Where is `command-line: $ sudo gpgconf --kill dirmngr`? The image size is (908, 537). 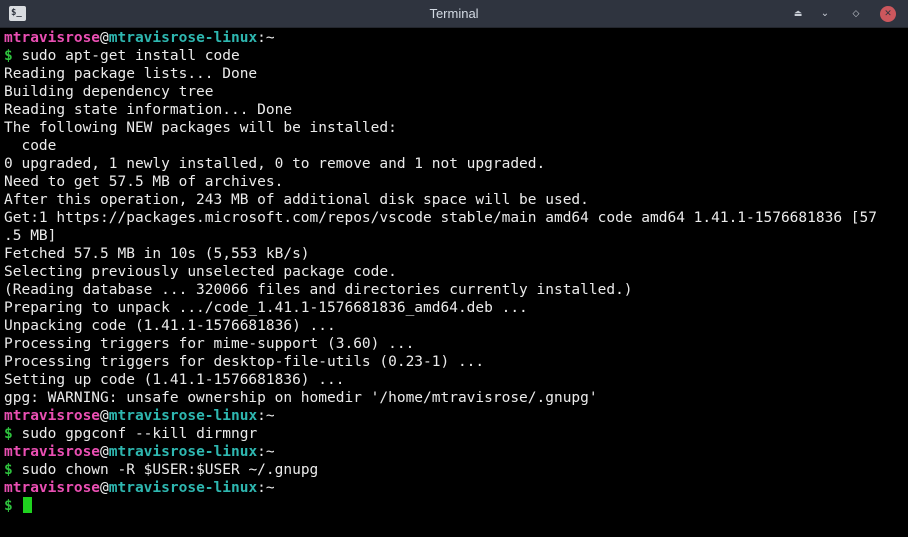
command-line: $ sudo gpgconf --kill dirmngr is located at coordinates (456, 434).